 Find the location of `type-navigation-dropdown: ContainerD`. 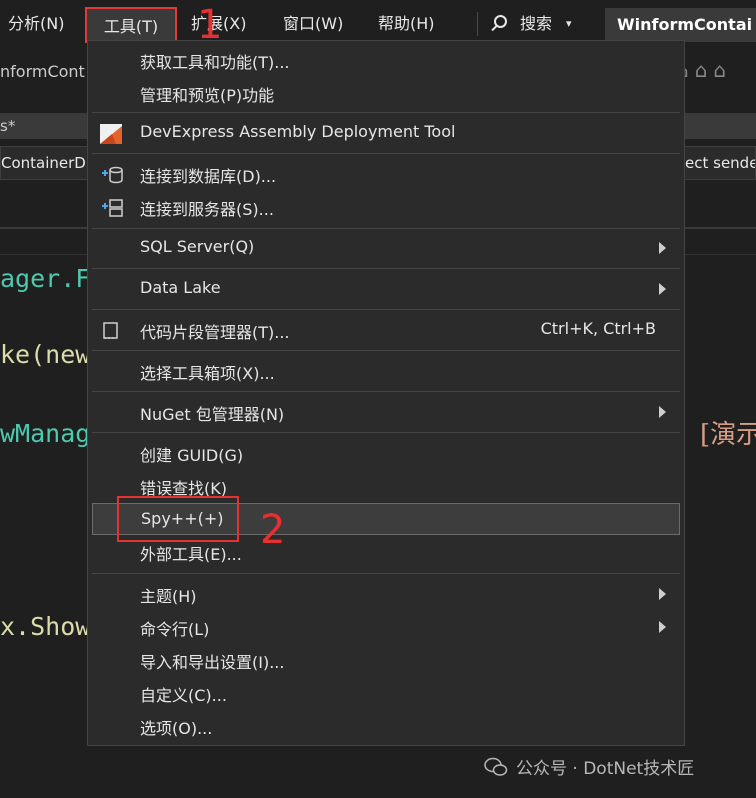

type-navigation-dropdown: ContainerD is located at coordinates (44, 163).